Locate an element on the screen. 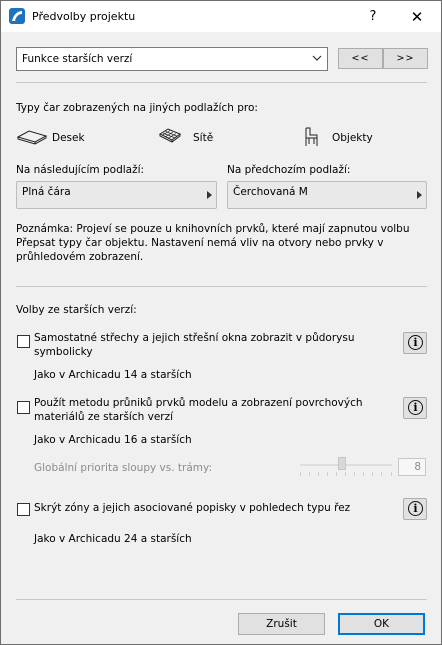 This screenshot has width=442, height=645. priority-slider-track is located at coordinates (346, 465).